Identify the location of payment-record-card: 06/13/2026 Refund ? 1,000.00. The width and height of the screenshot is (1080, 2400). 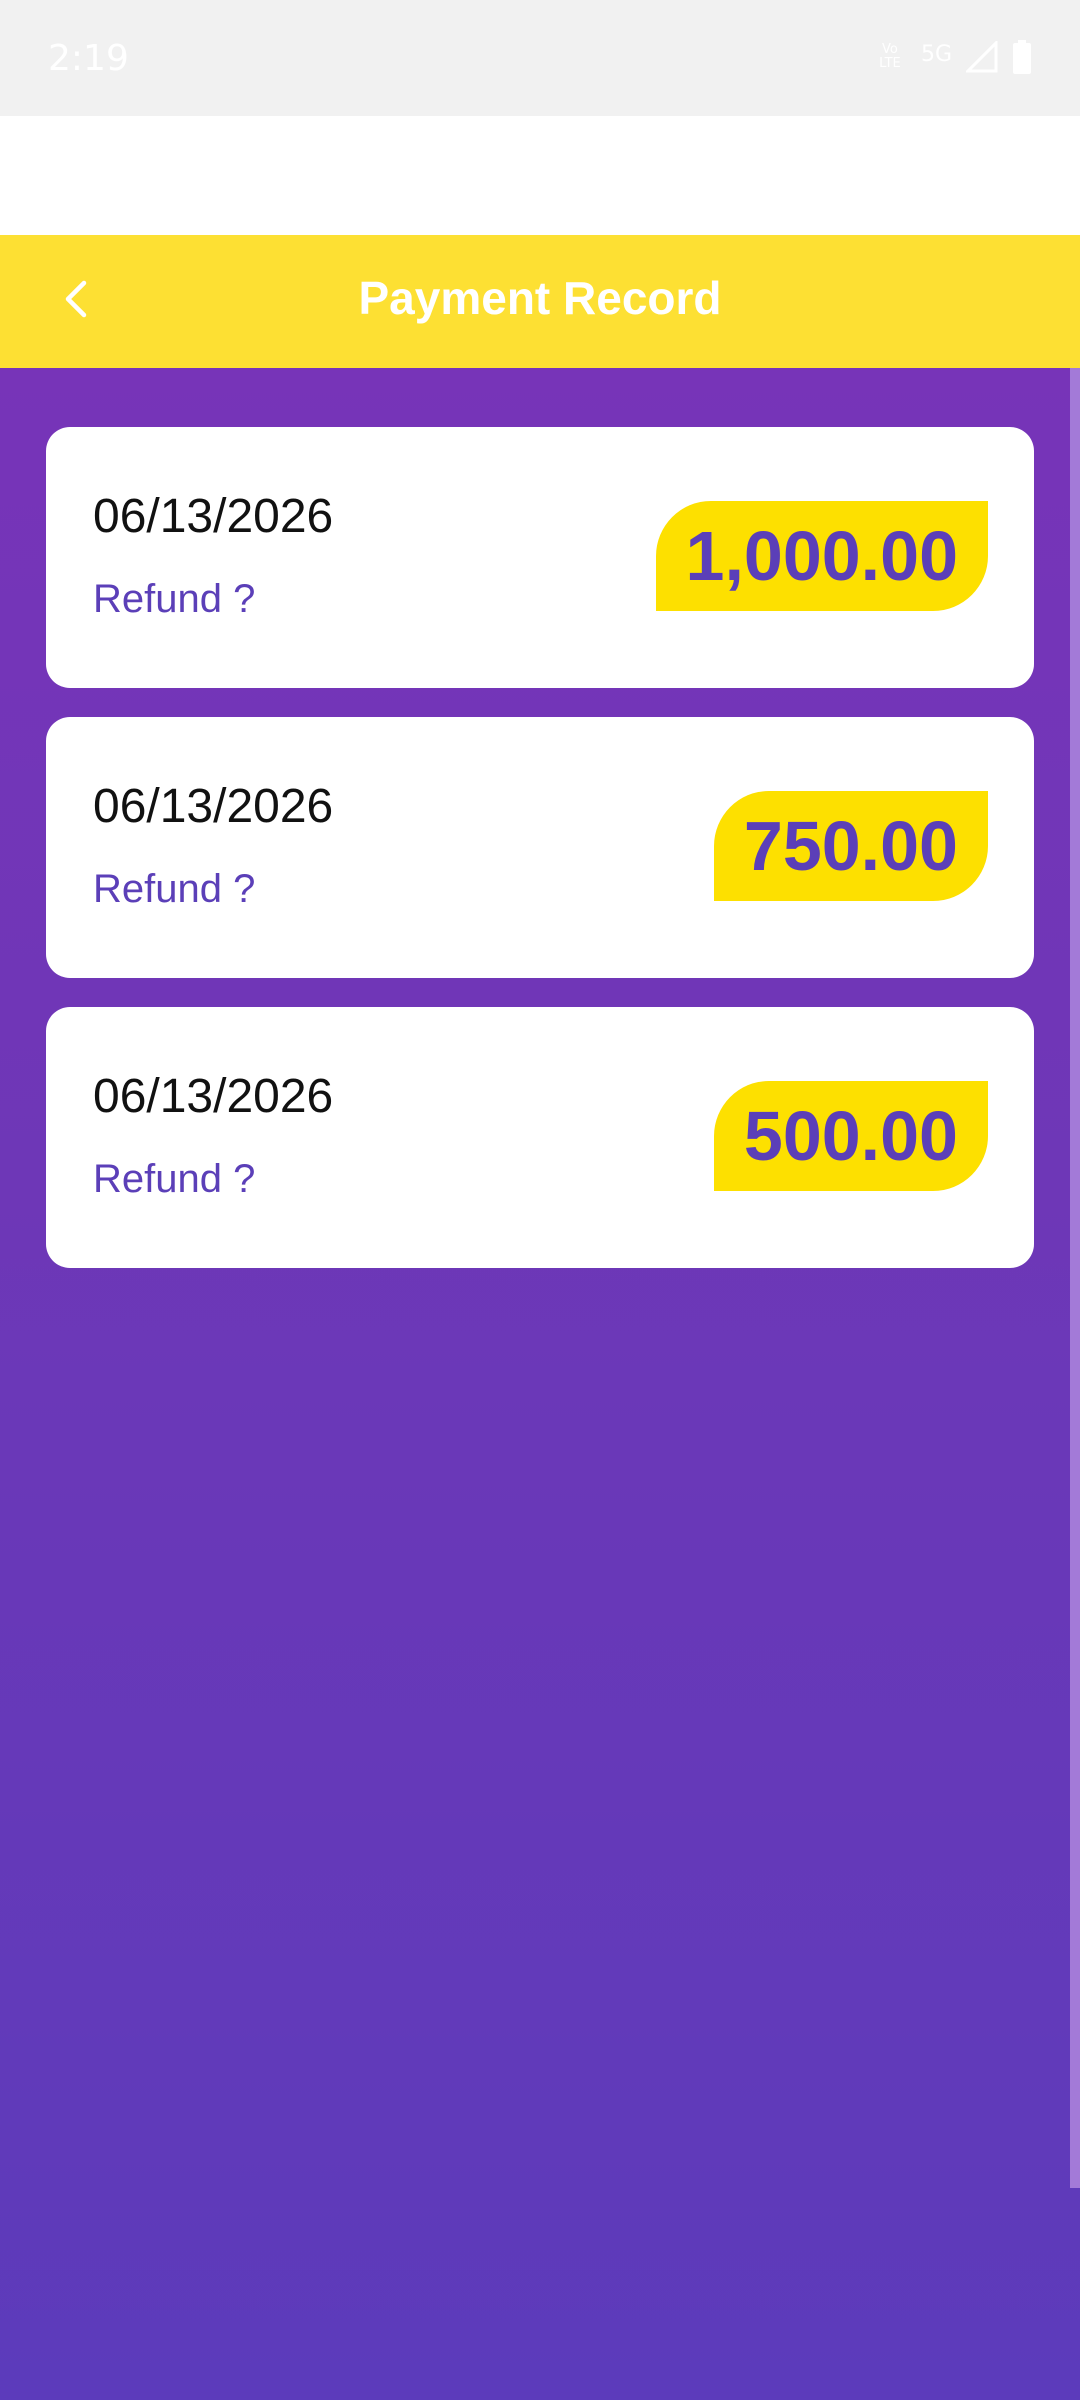
(540, 557).